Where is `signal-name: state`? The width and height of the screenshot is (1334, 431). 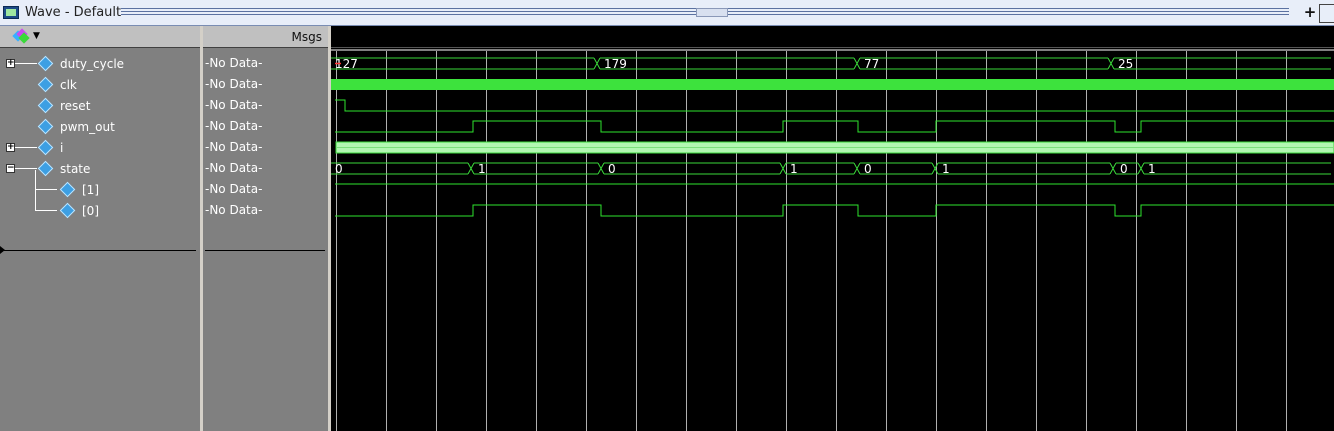
signal-name: state is located at coordinates (75, 169).